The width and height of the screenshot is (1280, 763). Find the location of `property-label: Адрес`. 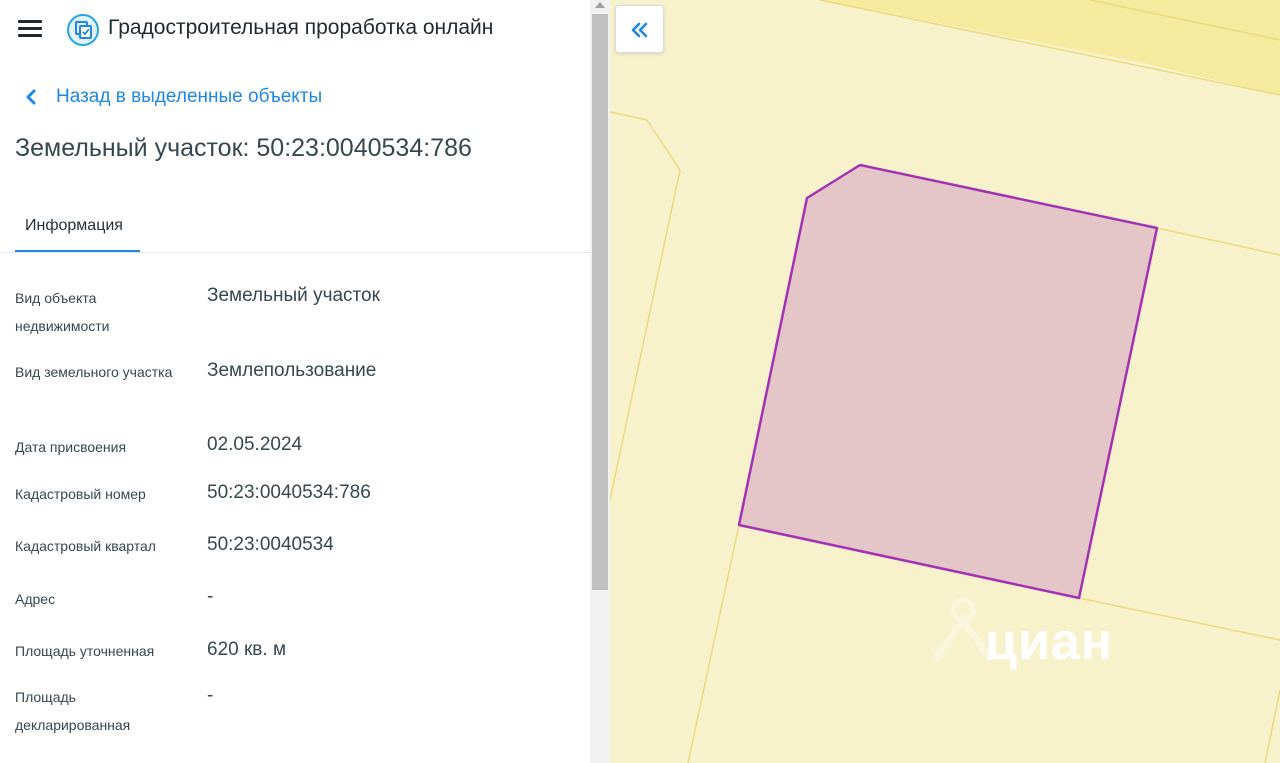

property-label: Адрес is located at coordinates (35, 599).